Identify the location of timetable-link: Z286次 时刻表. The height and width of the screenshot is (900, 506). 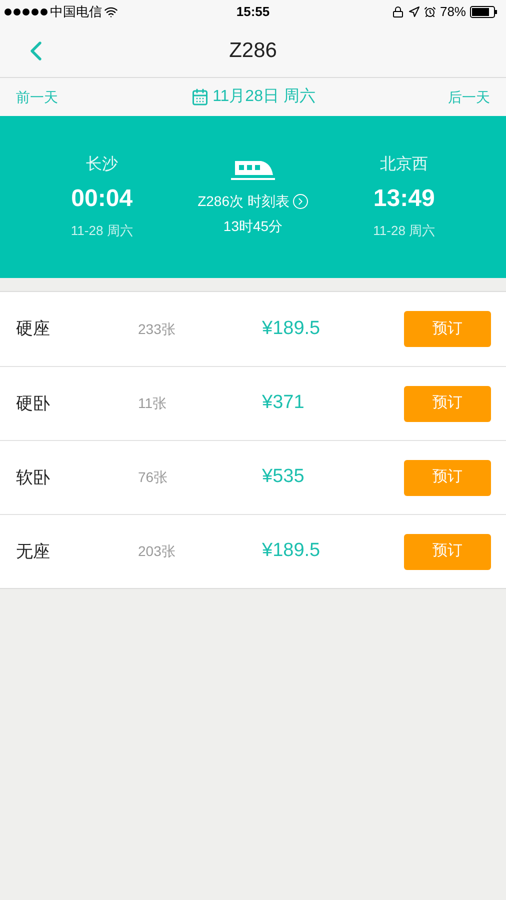
(253, 201).